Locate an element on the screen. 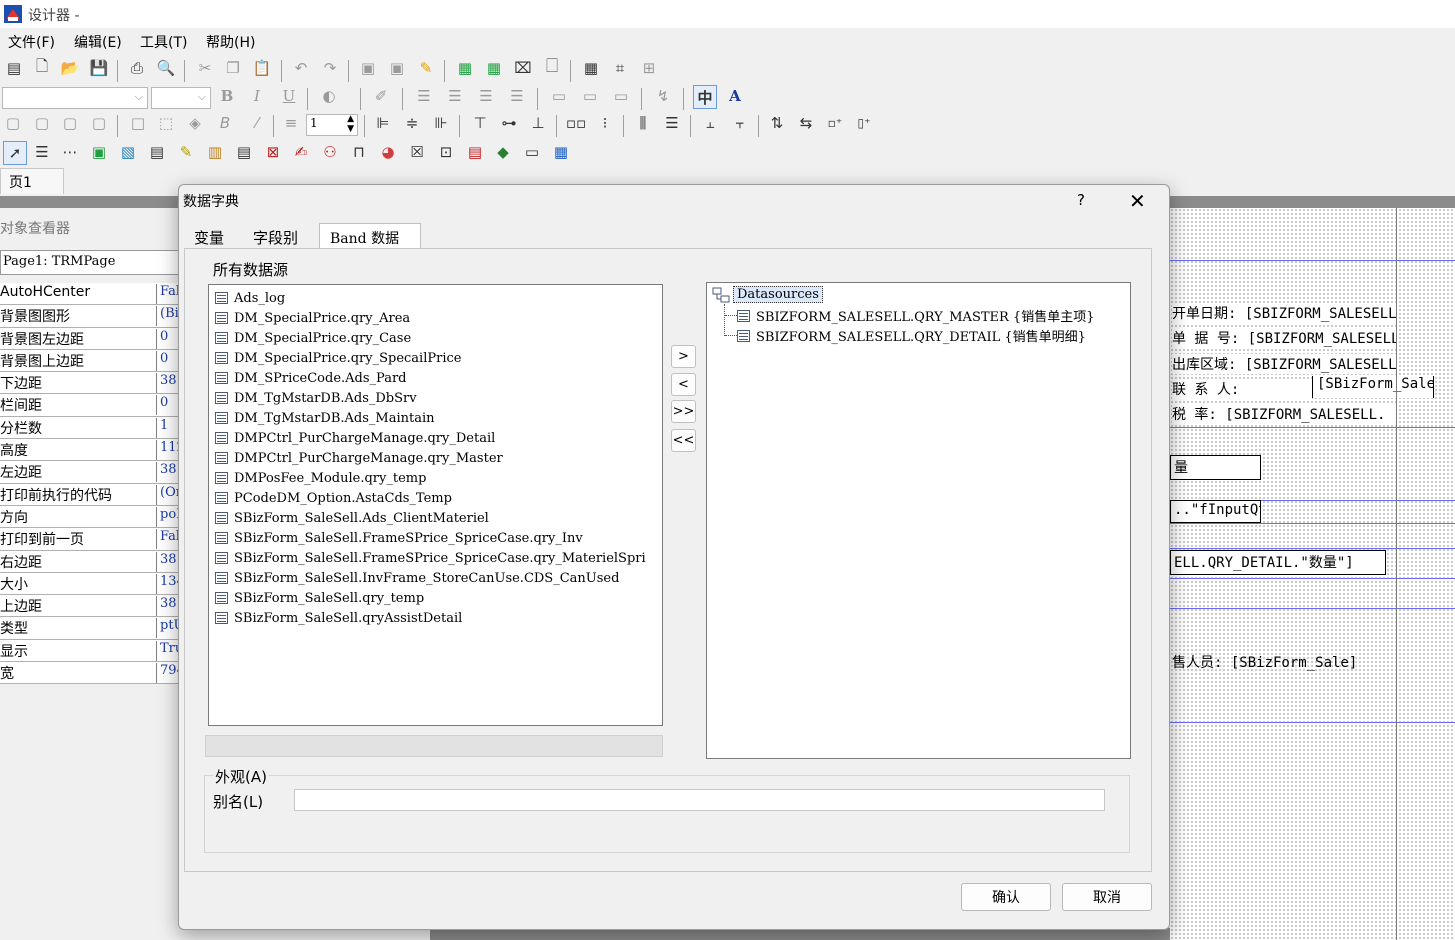 Image resolution: width=1455 pixels, height=940 pixels. menu-file: 文件(F) is located at coordinates (31, 42).